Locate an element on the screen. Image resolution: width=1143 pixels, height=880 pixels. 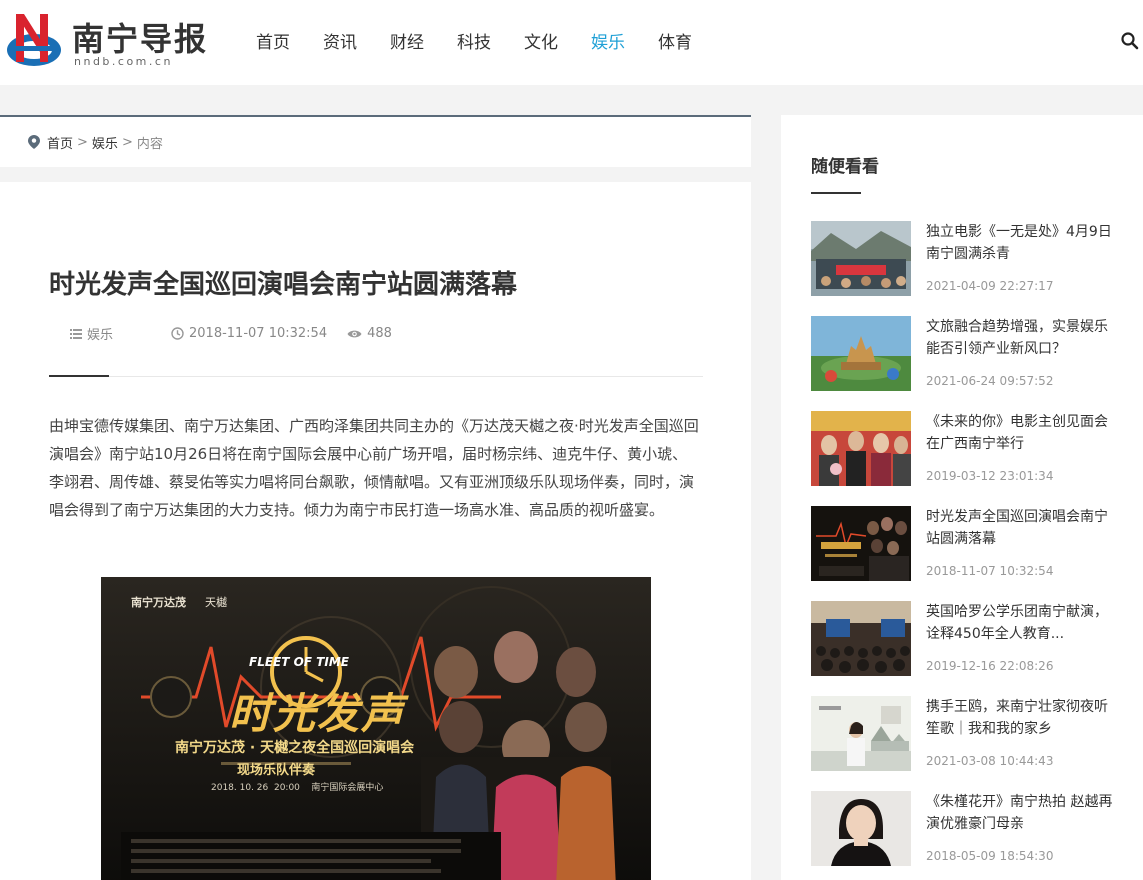
logo-mark-icon is located at coordinates (34, 40).